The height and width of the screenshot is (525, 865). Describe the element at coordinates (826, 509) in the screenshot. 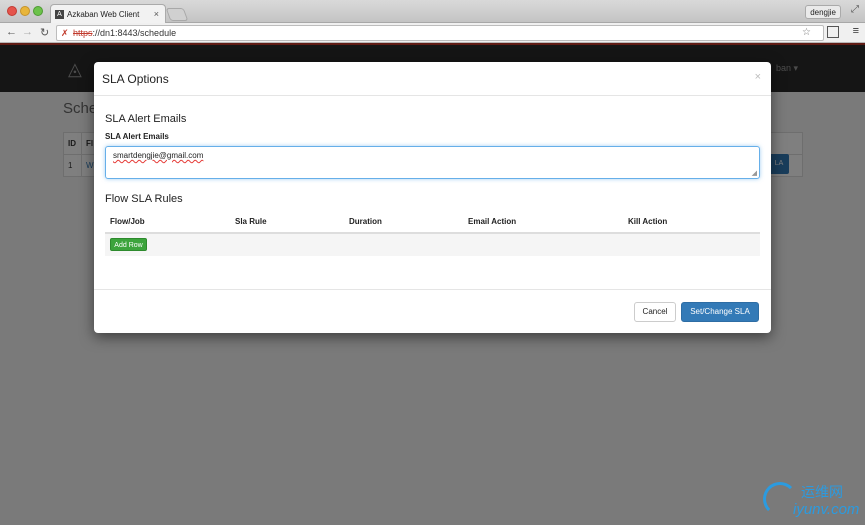

I see `watermark-en-text: iyunv.com` at that location.